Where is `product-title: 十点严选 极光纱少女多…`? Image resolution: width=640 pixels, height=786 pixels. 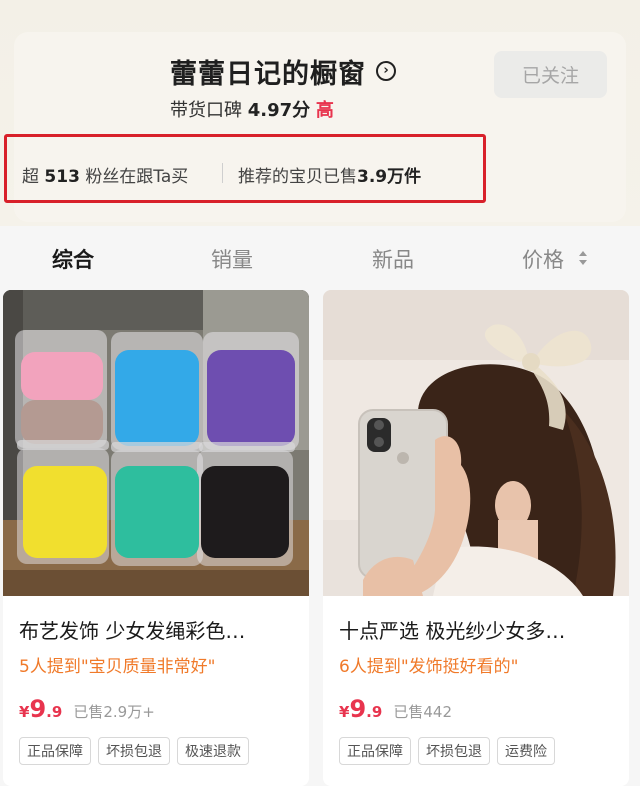
product-title: 十点严选 极光纱少女多… is located at coordinates (452, 629).